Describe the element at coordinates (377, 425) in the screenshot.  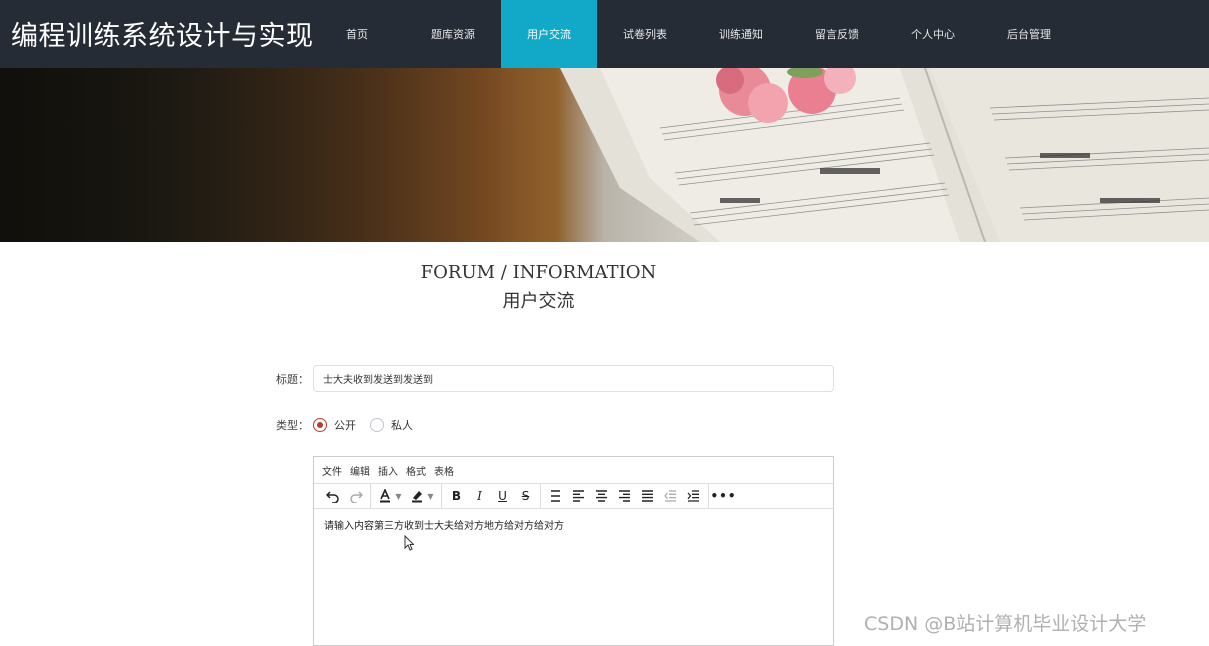
I see `radio-unchecked-icon` at that location.